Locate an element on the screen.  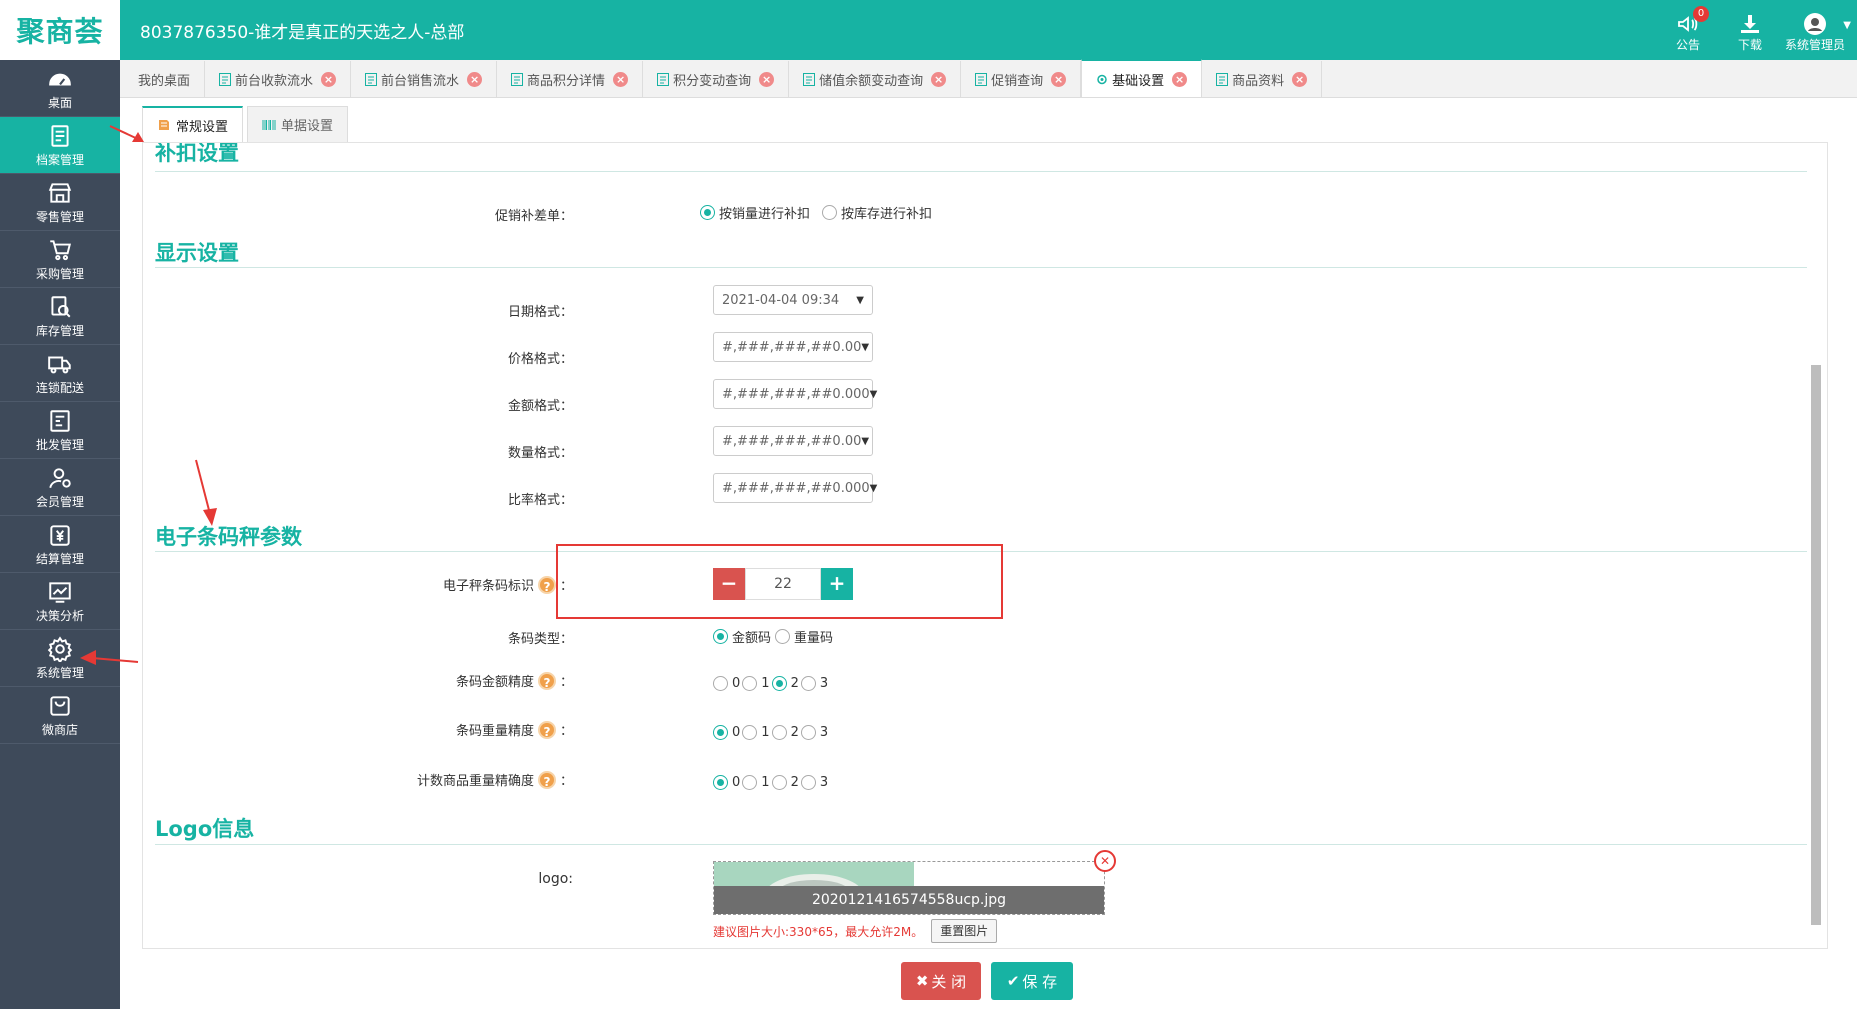
sidebar-item-analysis: 决策分析 is located at coordinates (60, 601).